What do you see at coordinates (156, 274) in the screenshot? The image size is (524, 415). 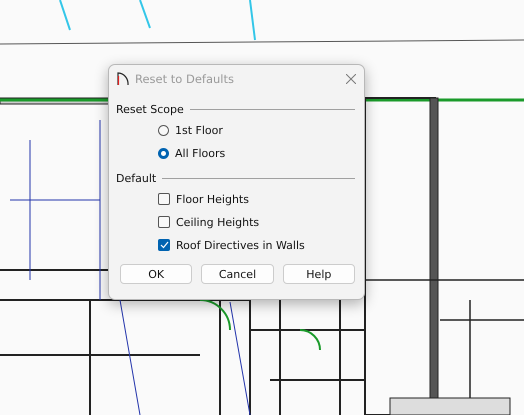 I see `dialog-button: OK` at bounding box center [156, 274].